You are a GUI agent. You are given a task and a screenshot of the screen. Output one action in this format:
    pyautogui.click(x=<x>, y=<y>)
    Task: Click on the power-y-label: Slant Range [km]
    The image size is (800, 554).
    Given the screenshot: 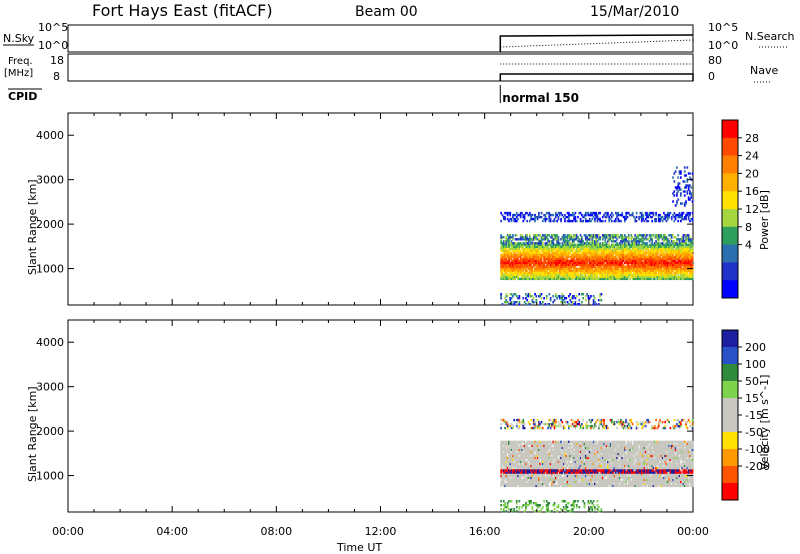 What is the action you would take?
    pyautogui.click(x=32, y=227)
    